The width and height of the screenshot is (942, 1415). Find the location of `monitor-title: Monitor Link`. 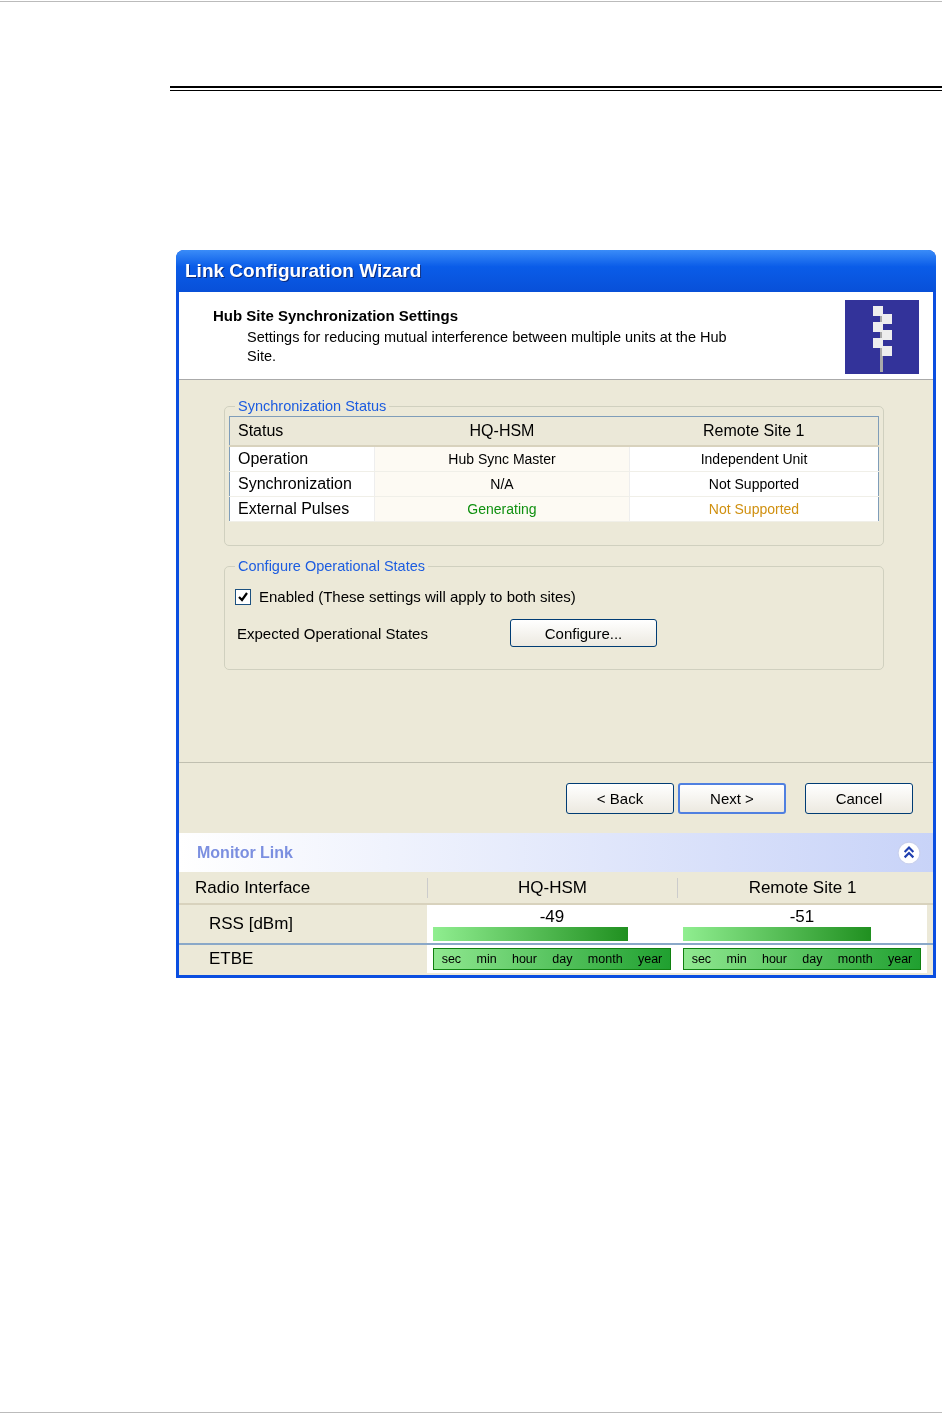

monitor-title: Monitor Link is located at coordinates (245, 852).